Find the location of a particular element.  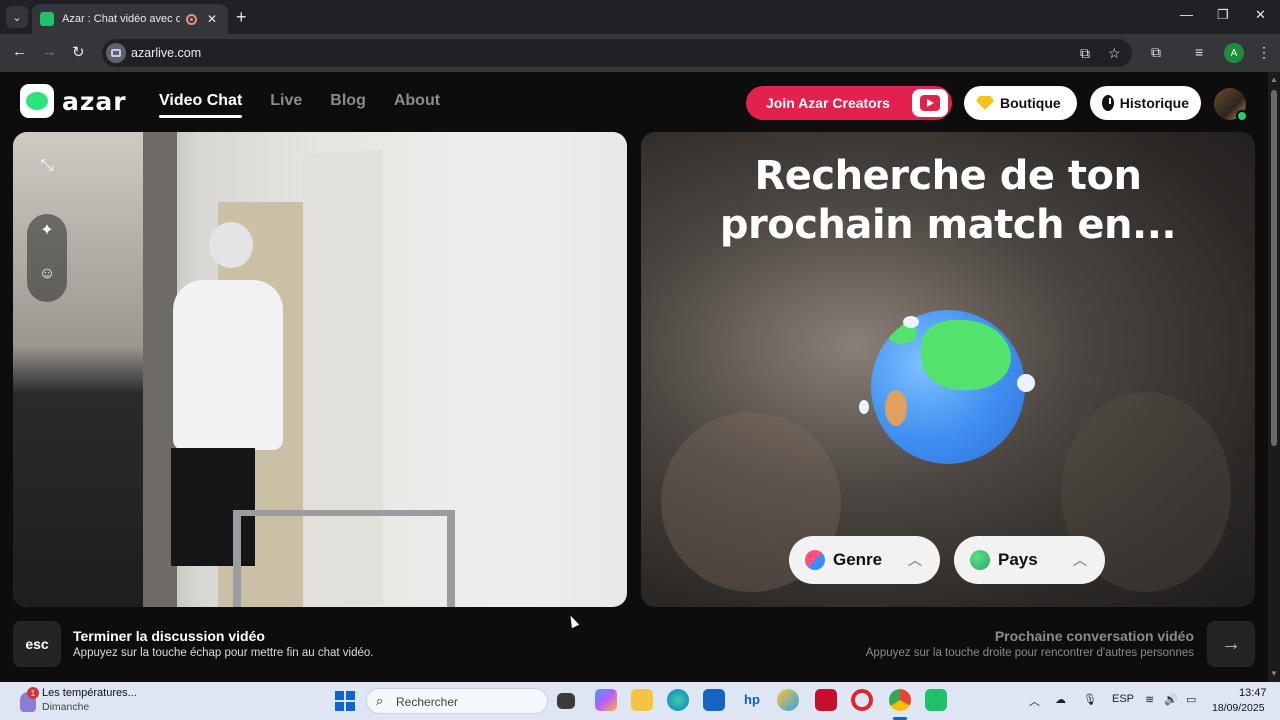

clock-icon is located at coordinates (1108, 103).